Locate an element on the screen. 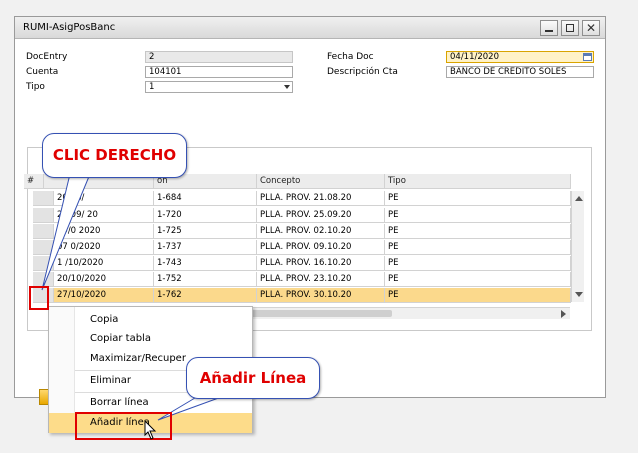 The width and height of the screenshot is (638, 453). row-concept: PLLA. PROV. 25.09.20 is located at coordinates (321, 215).